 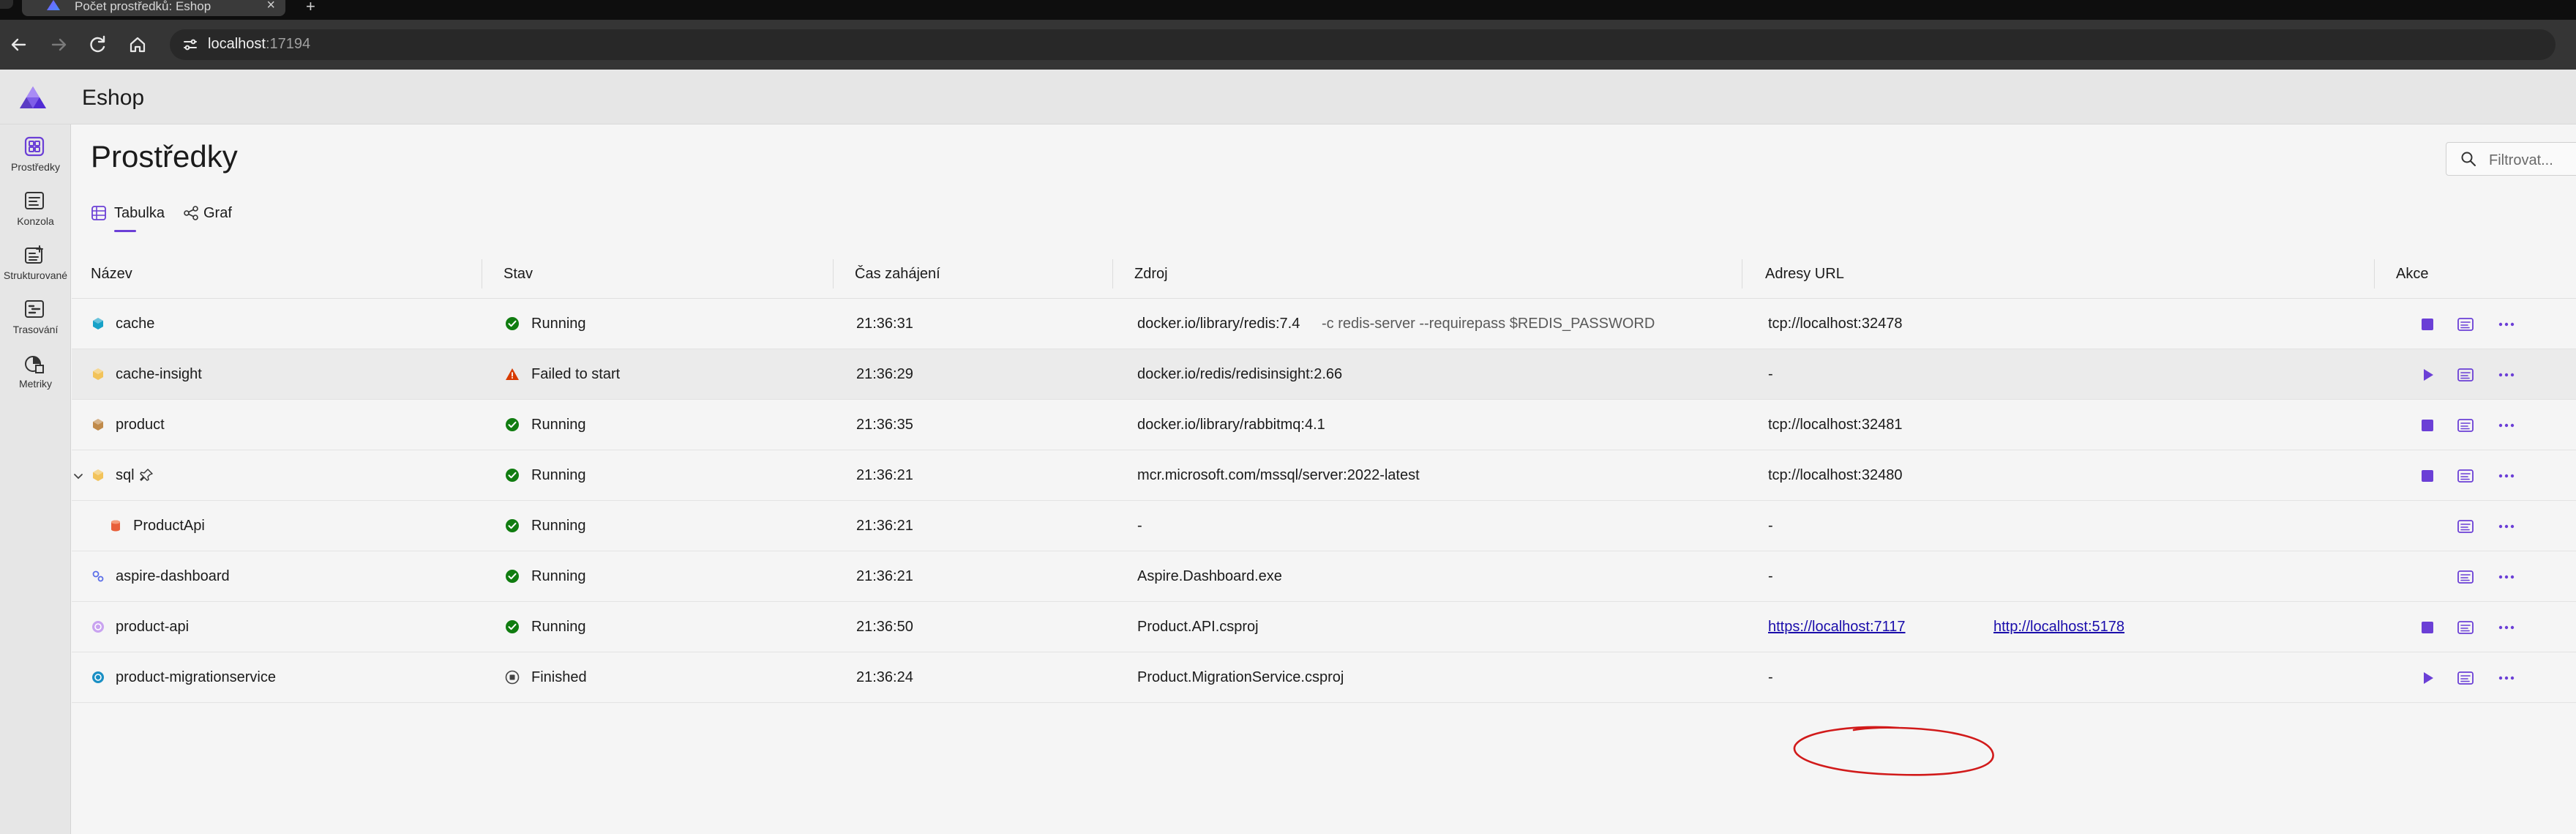 What do you see at coordinates (310, 8) in the screenshot?
I see `new-tab-button: +` at bounding box center [310, 8].